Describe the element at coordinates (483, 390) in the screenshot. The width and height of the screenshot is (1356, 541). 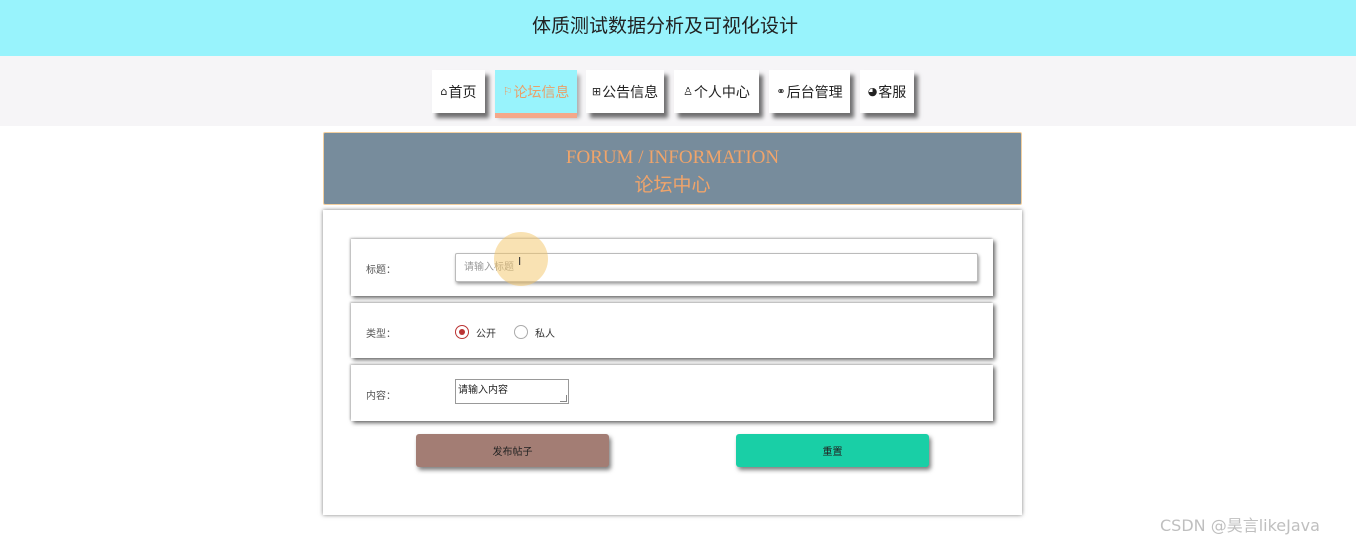
I see `content-textarea-value: 请输入内容` at that location.